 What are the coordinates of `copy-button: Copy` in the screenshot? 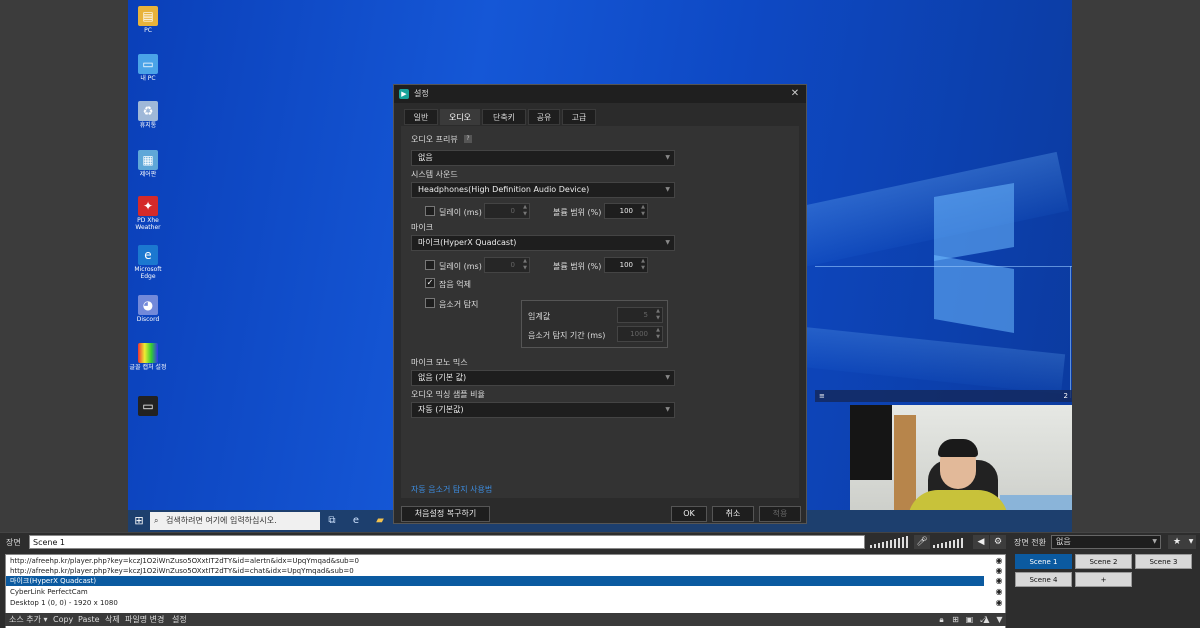 It's located at (63, 619).